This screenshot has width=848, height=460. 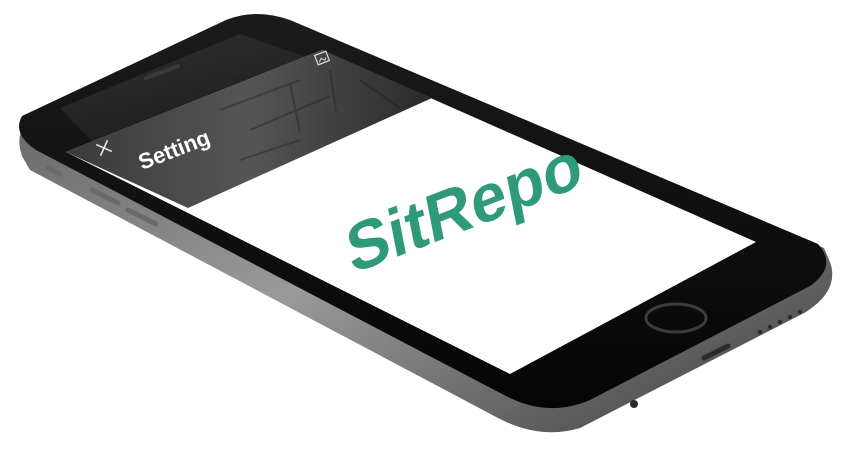 What do you see at coordinates (676, 318) in the screenshot?
I see `home-button` at bounding box center [676, 318].